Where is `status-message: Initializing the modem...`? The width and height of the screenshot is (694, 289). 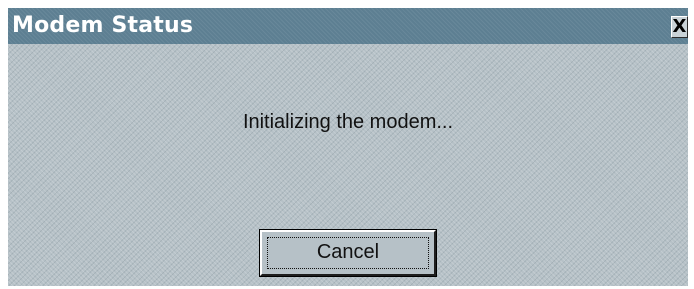 status-message: Initializing the modem... is located at coordinates (348, 122).